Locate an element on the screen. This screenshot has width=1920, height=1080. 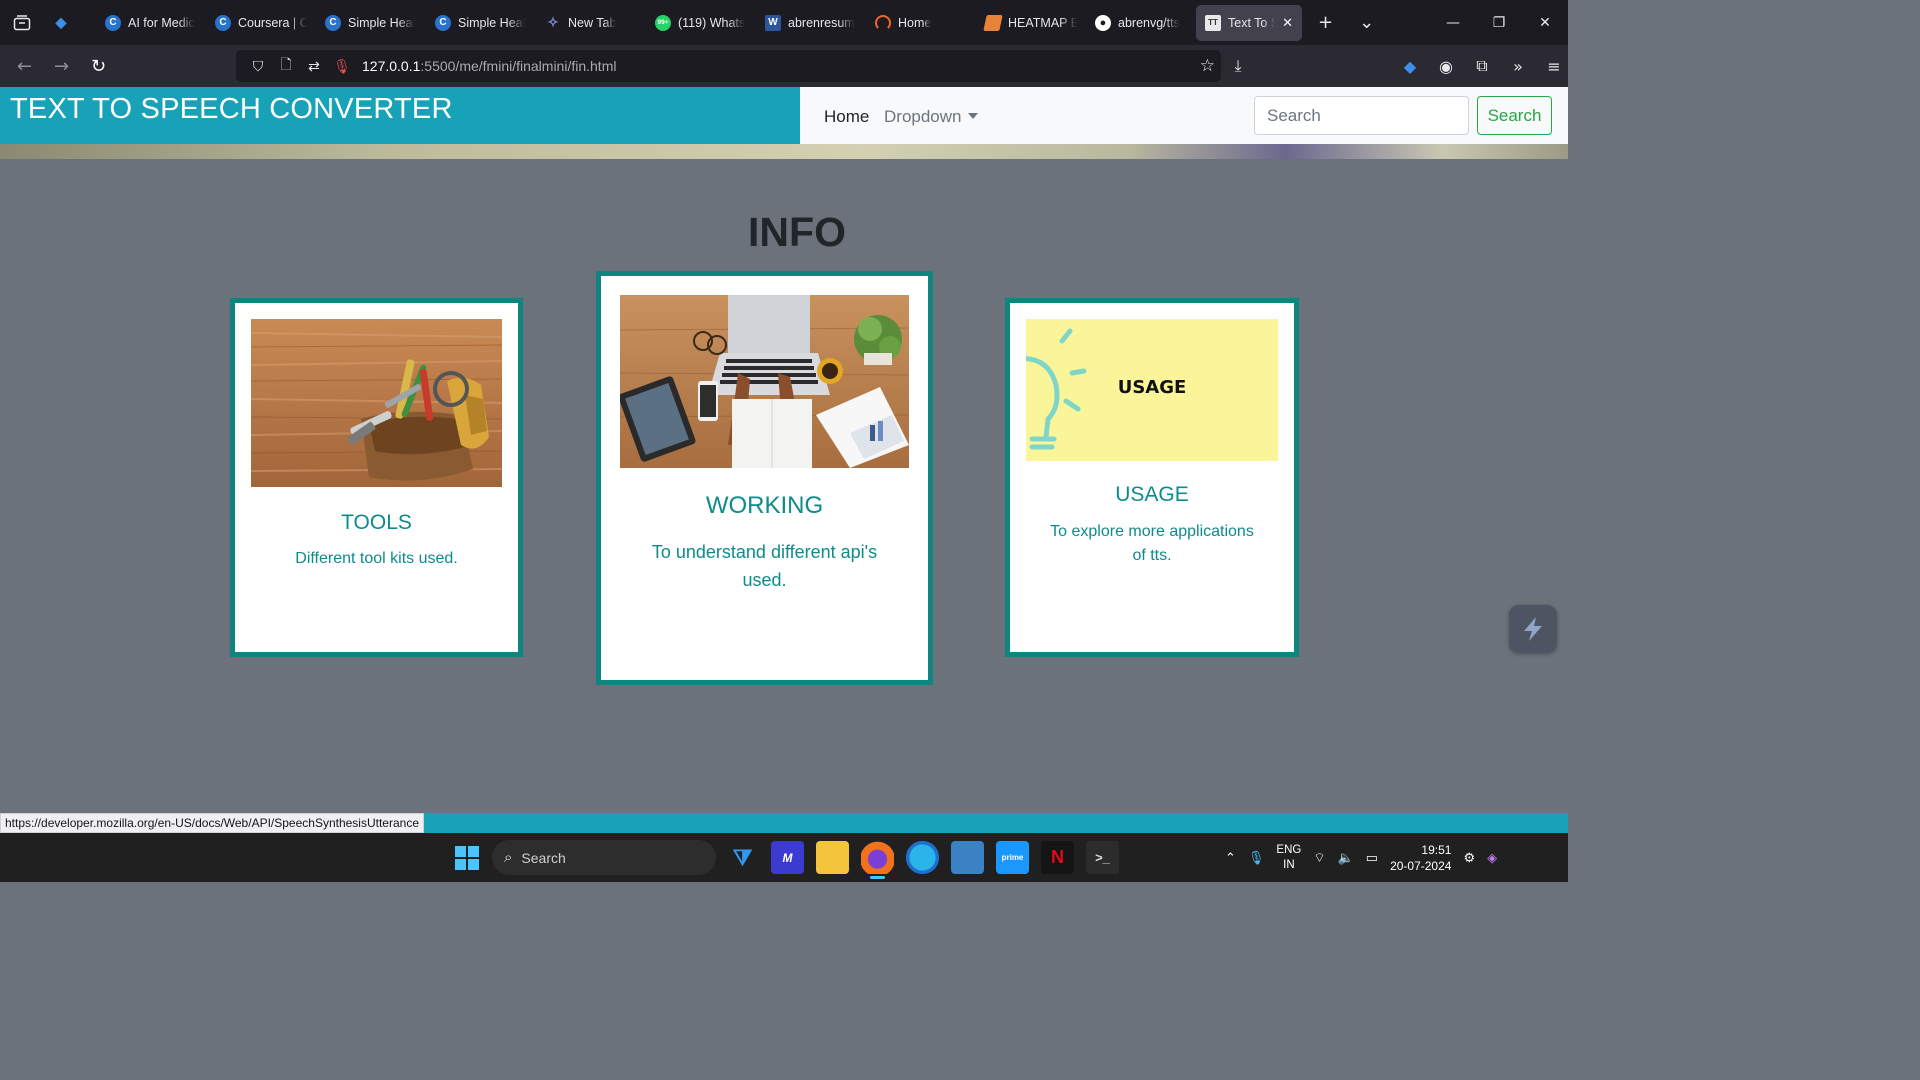
tab-github: ● abrenvg/tts is located at coordinates (1141, 23).